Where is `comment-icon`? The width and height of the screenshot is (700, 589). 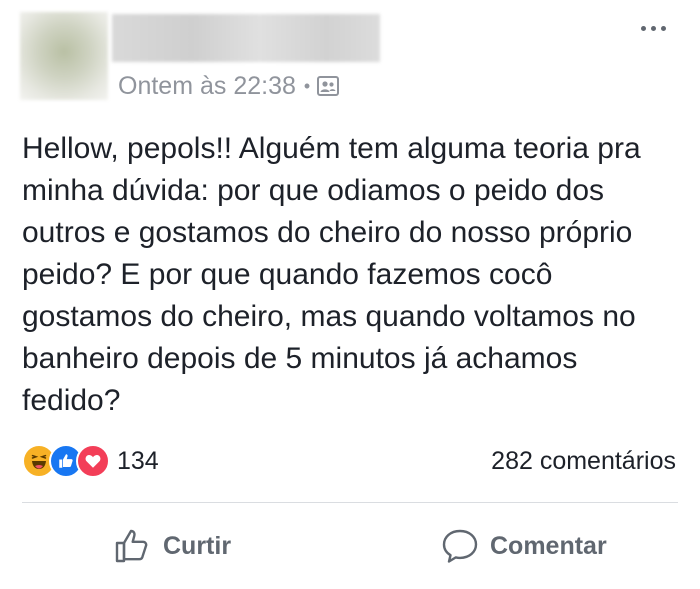
comment-icon is located at coordinates (460, 546).